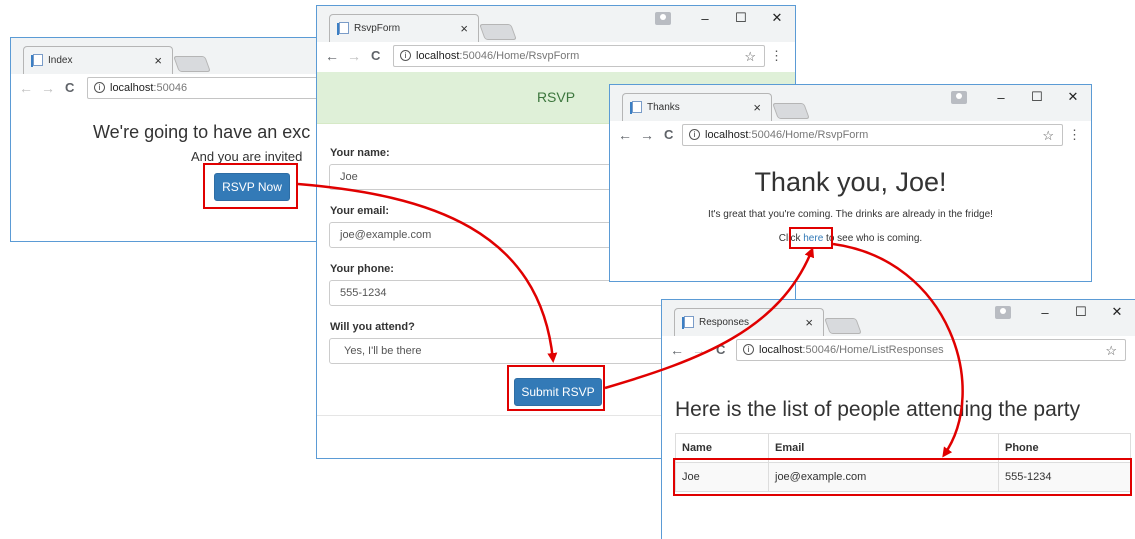 The image size is (1135, 539). What do you see at coordinates (98, 60) in the screenshot?
I see `index-tab: Index ×` at bounding box center [98, 60].